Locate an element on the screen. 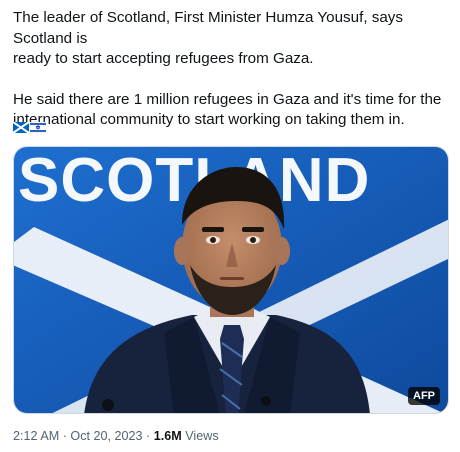  views-count: 1.6M is located at coordinates (167, 436).